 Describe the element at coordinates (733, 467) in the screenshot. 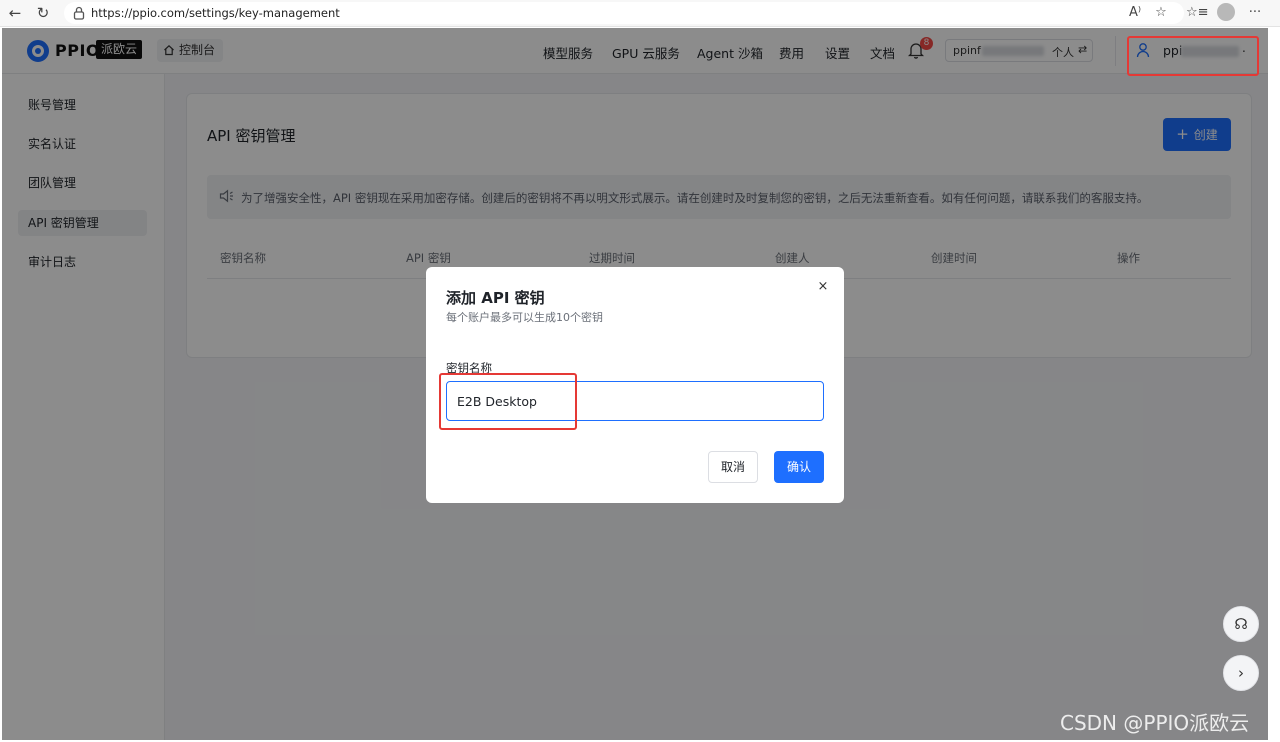

I see `cancel-button: 取消` at that location.